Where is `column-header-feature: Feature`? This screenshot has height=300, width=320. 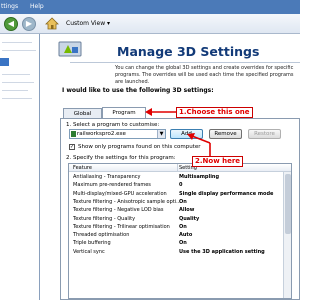 column-header-feature: Feature is located at coordinates (82, 168).